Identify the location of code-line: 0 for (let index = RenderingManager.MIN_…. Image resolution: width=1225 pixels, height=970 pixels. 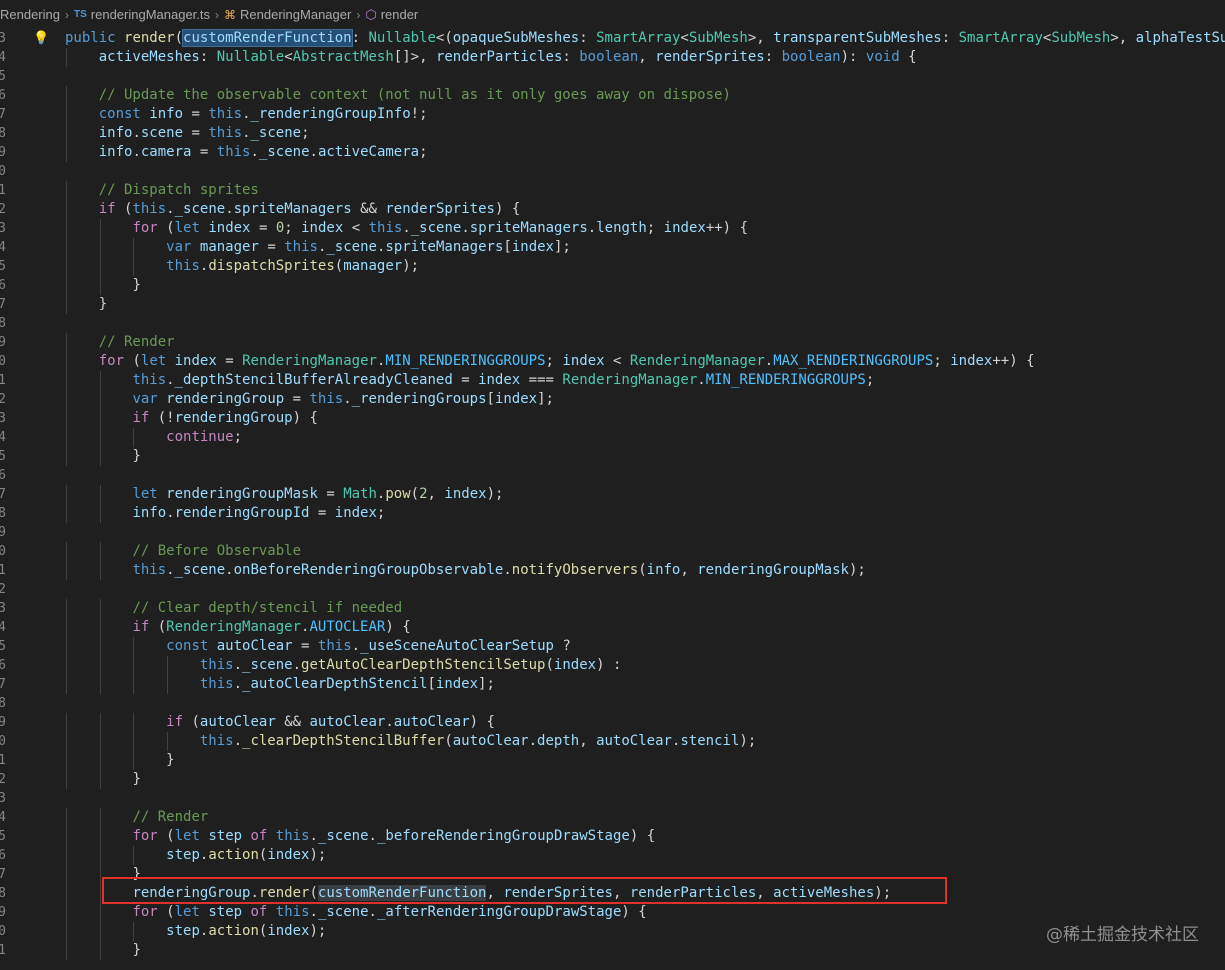
(612, 361).